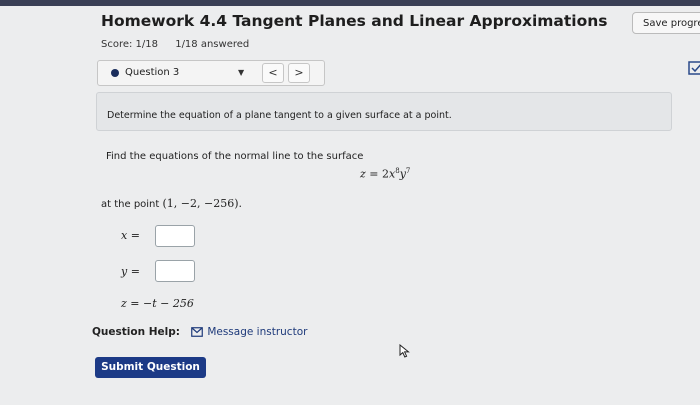 Image resolution: width=700 pixels, height=405 pixels. Describe the element at coordinates (202, 203) in the screenshot. I see `point-value: (1, −2, −256).` at that location.